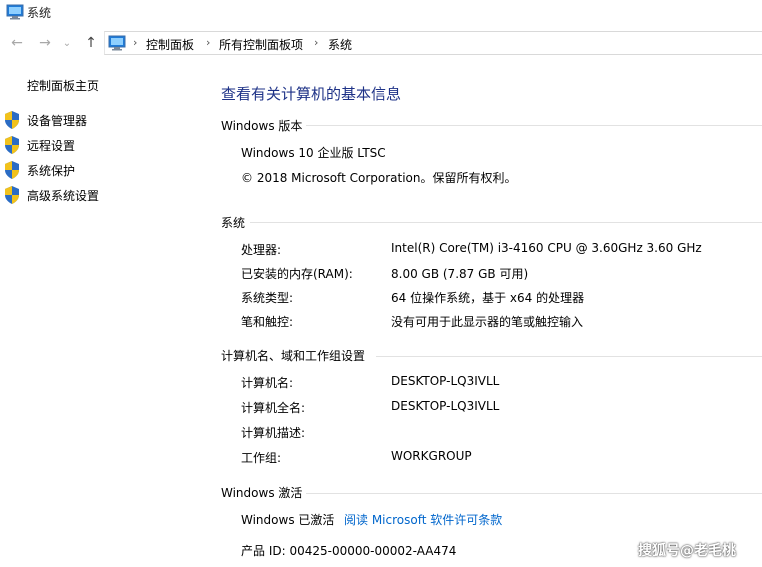 The width and height of the screenshot is (762, 567). I want to click on product-id: 产品 ID: 00425-00000-00002-AA474, so click(349, 551).